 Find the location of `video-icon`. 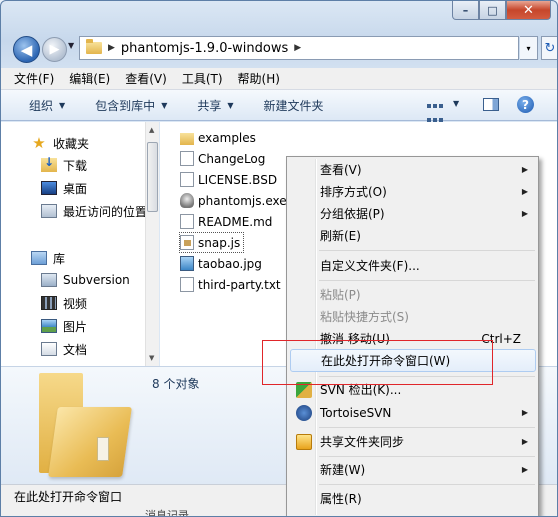

video-icon is located at coordinates (49, 303).